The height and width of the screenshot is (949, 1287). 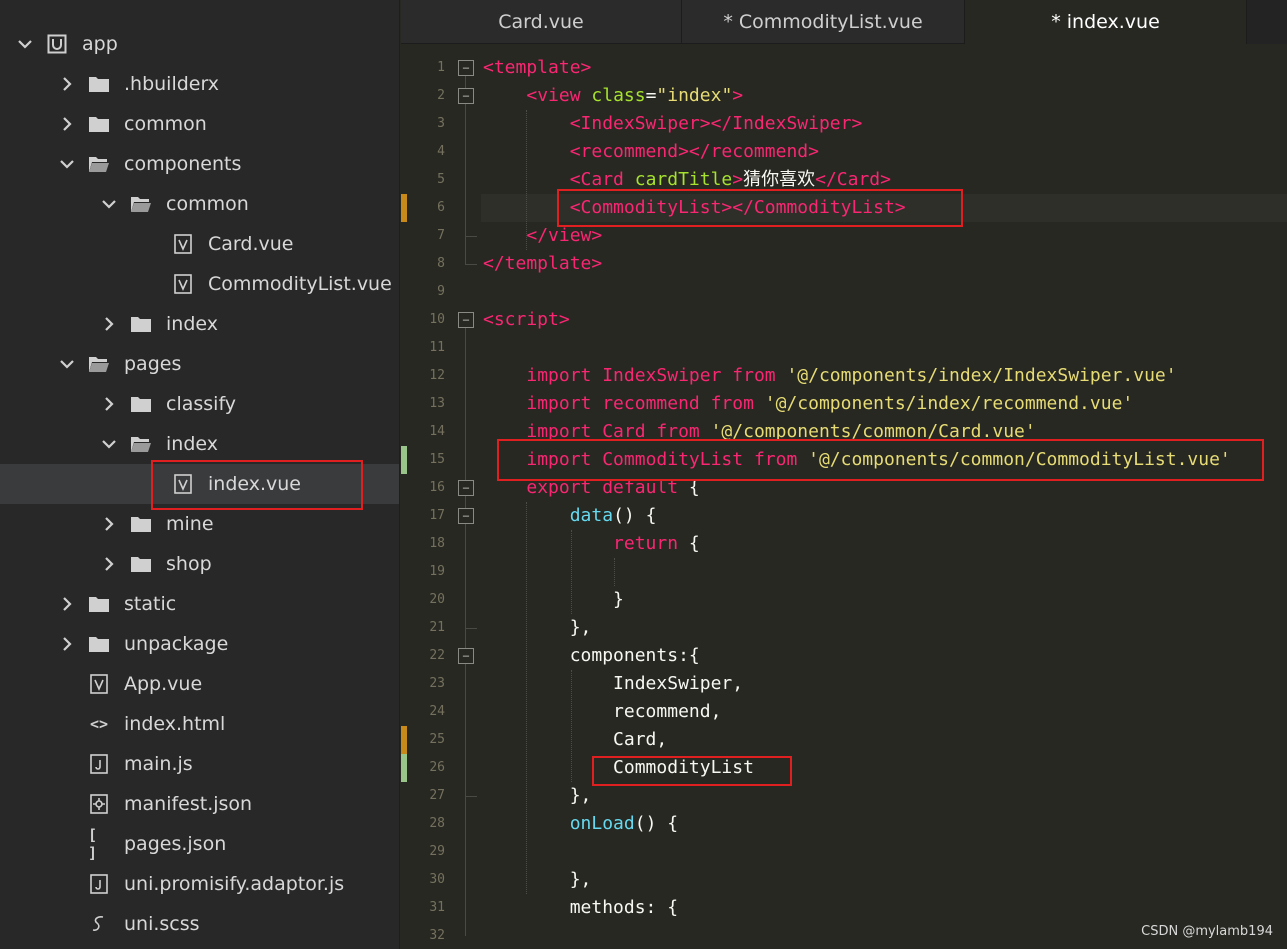 What do you see at coordinates (199, 284) in the screenshot?
I see `tree-item: CommodityList.vue` at bounding box center [199, 284].